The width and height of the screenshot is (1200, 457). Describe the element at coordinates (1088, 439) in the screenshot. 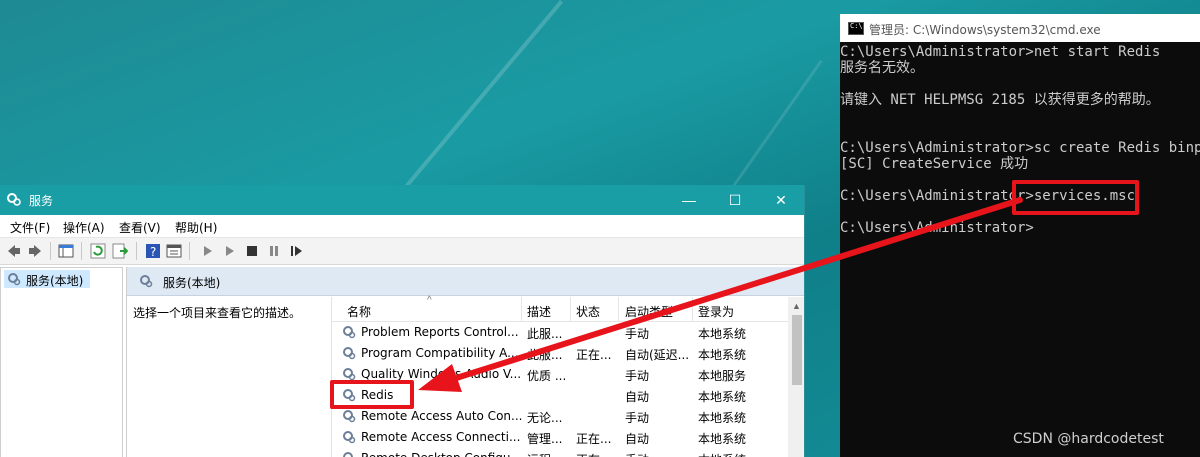

I see `watermark: CSDN @hardcodetest` at that location.